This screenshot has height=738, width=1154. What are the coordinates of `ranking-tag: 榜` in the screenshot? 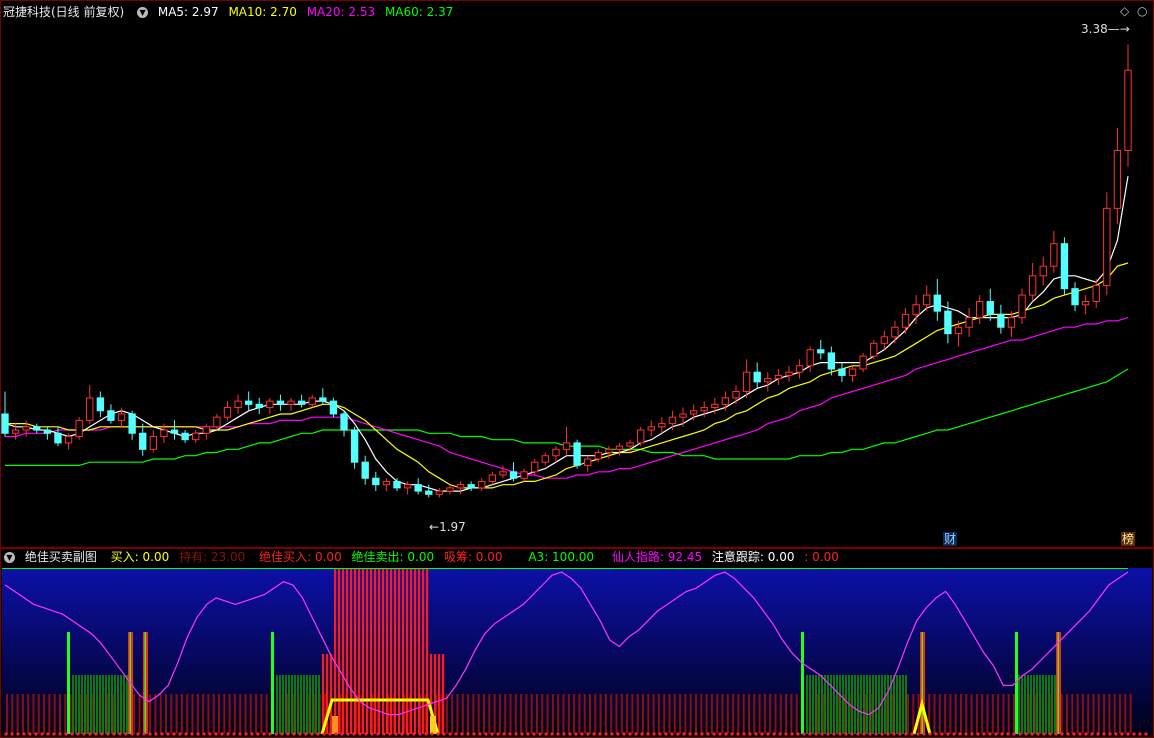 It's located at (1128, 539).